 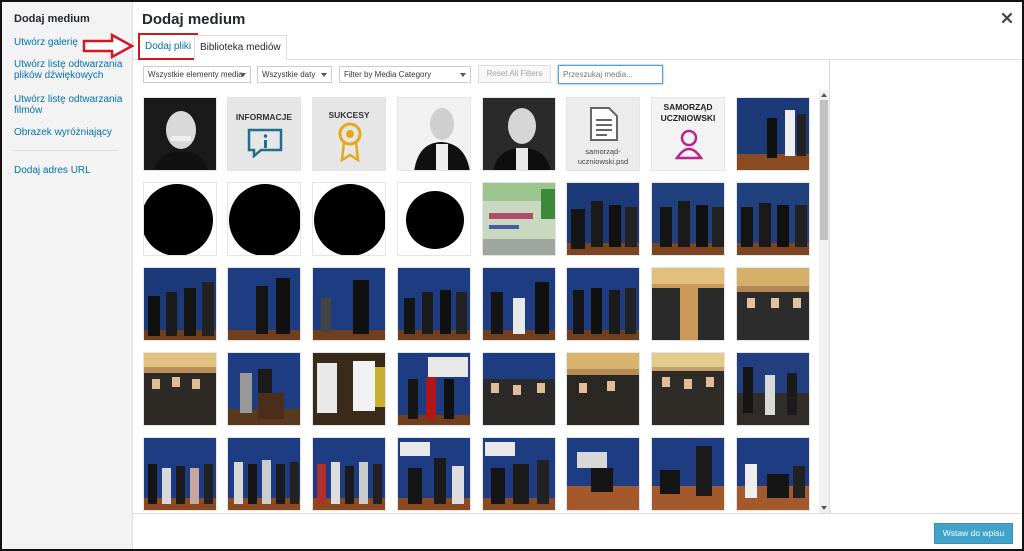 I want to click on attachment-thumb: SUKCESY, so click(x=349, y=134).